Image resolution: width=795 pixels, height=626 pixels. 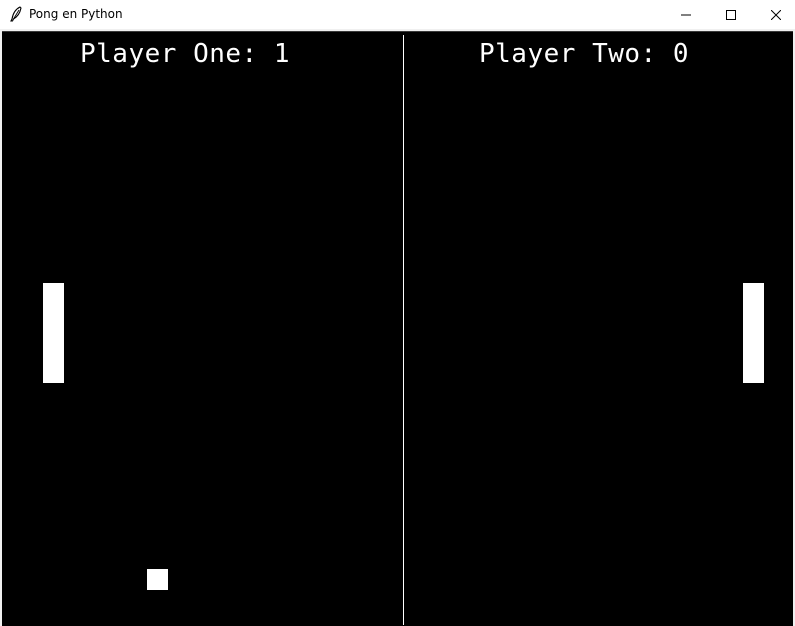 I want to click on minimize-icon, so click(x=686, y=14).